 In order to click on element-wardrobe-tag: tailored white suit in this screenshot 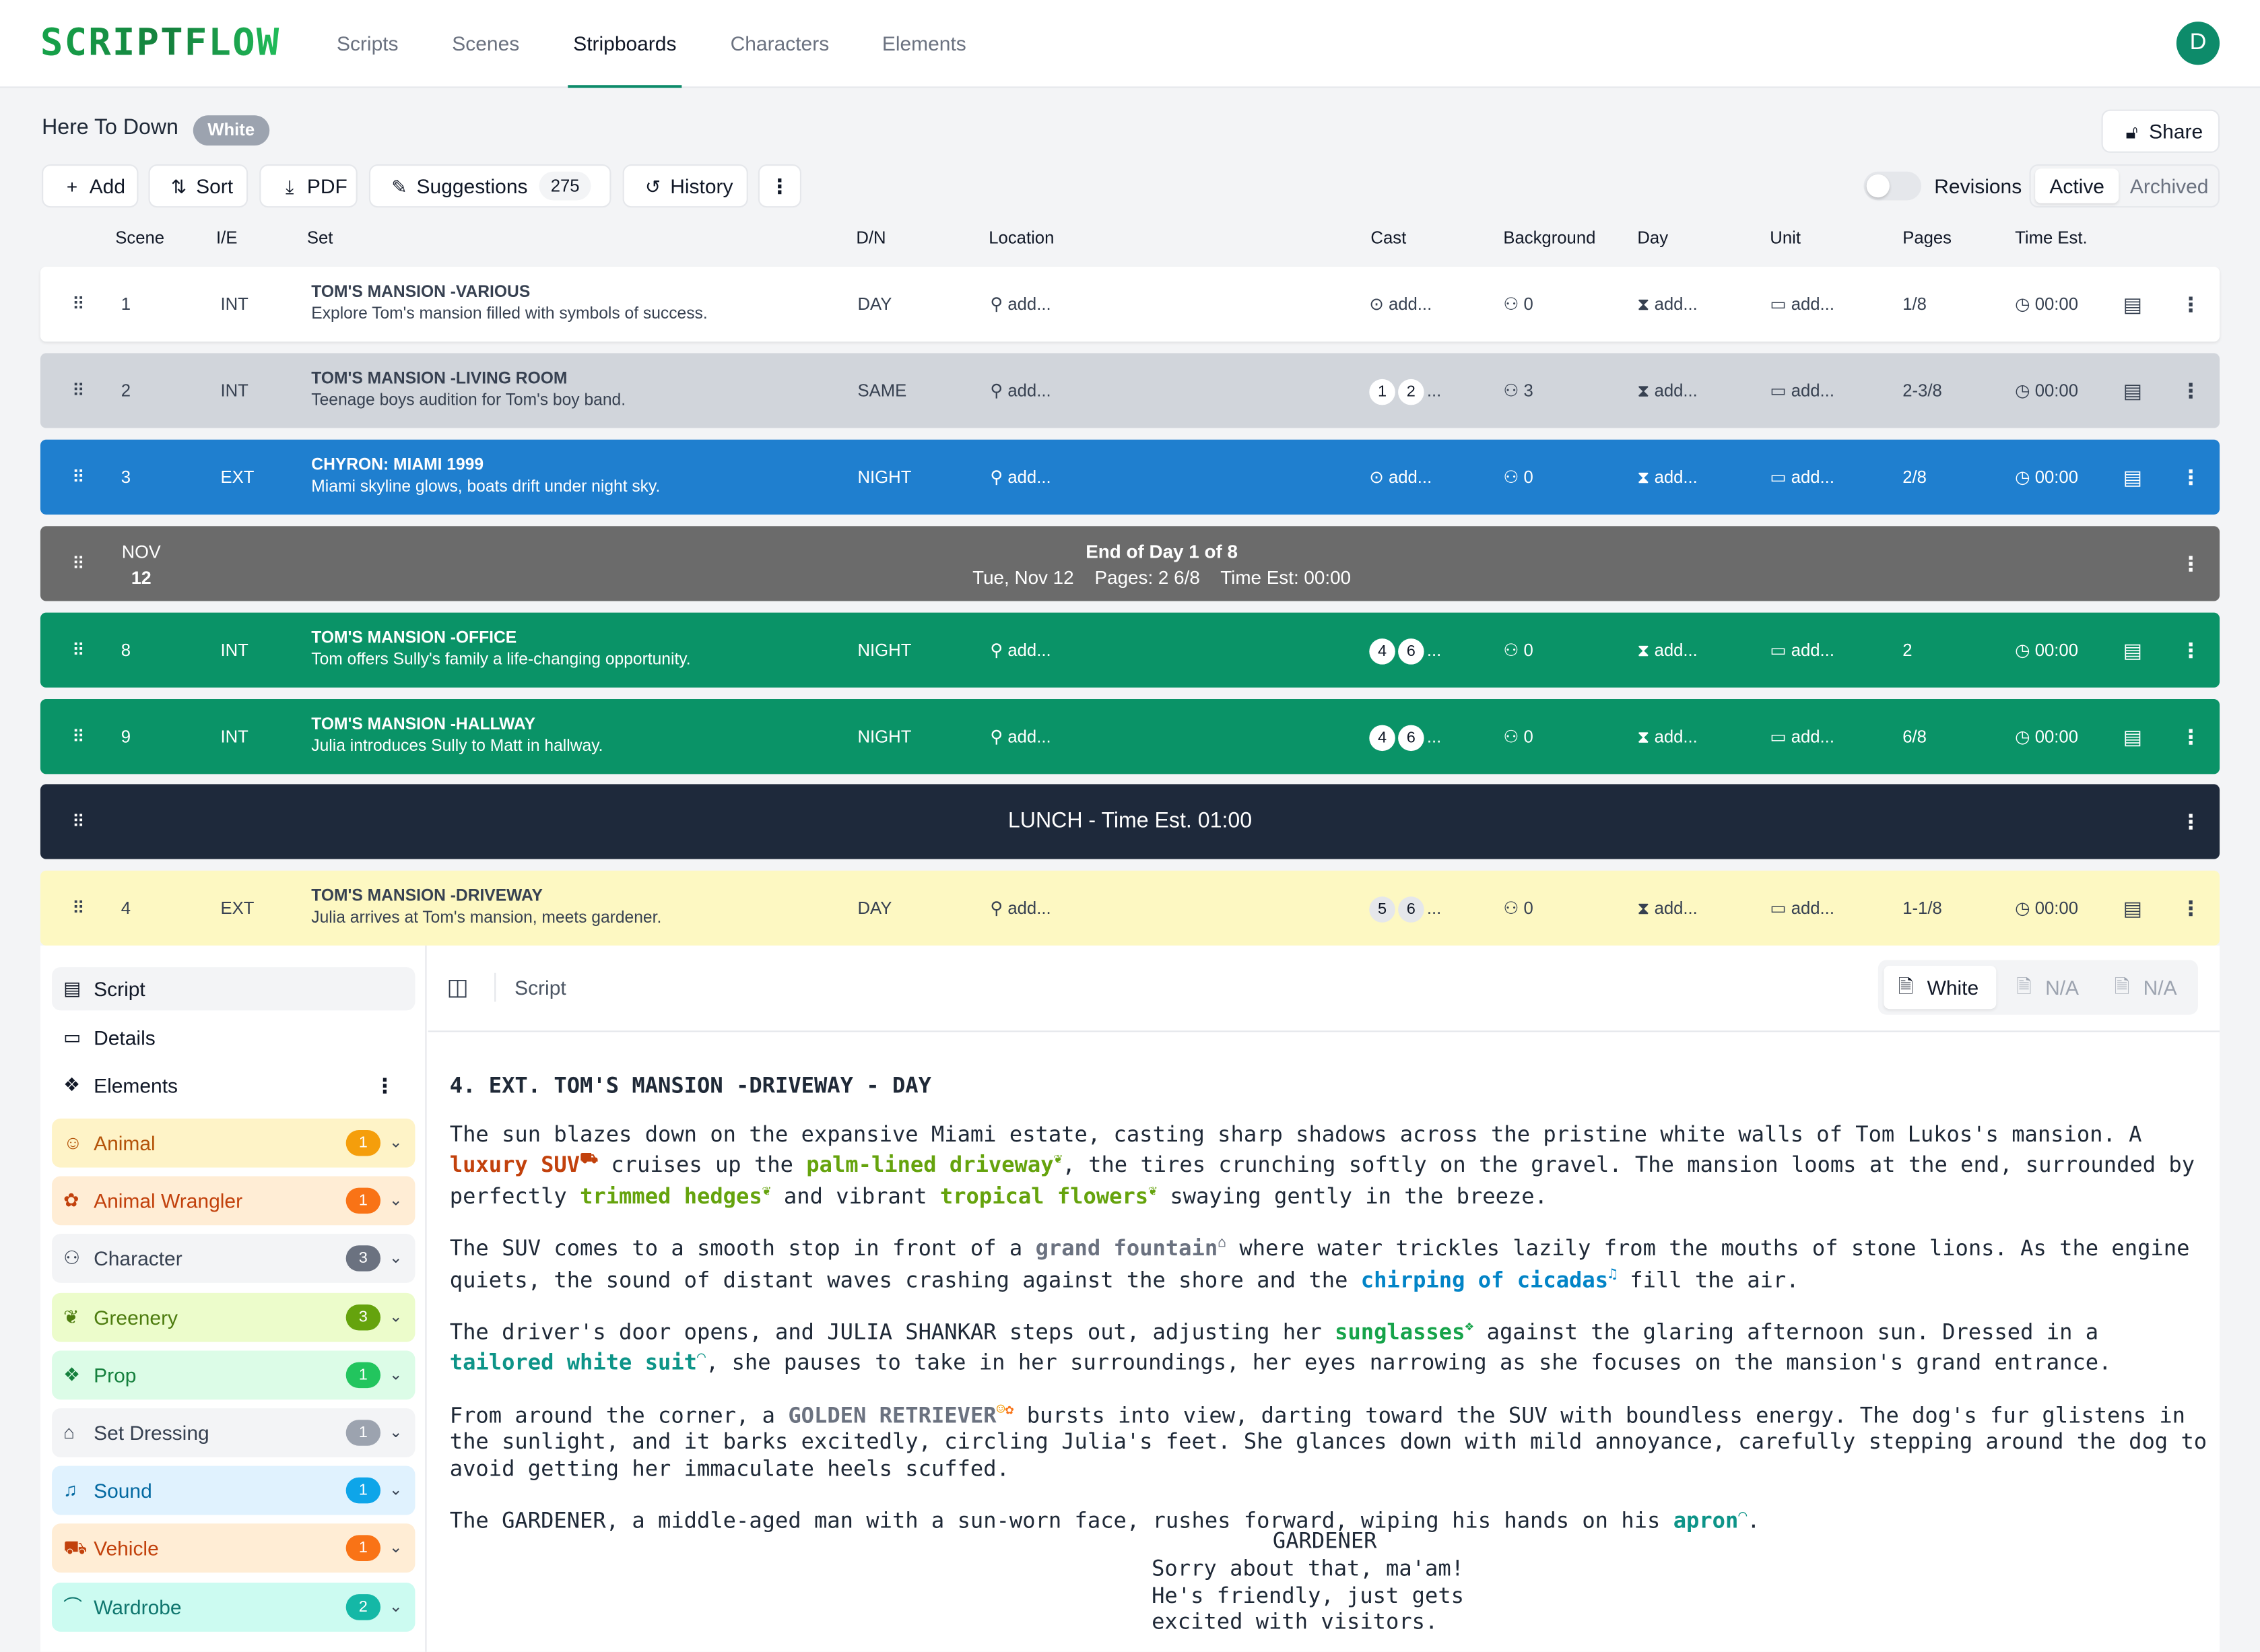, I will do `click(573, 1363)`.